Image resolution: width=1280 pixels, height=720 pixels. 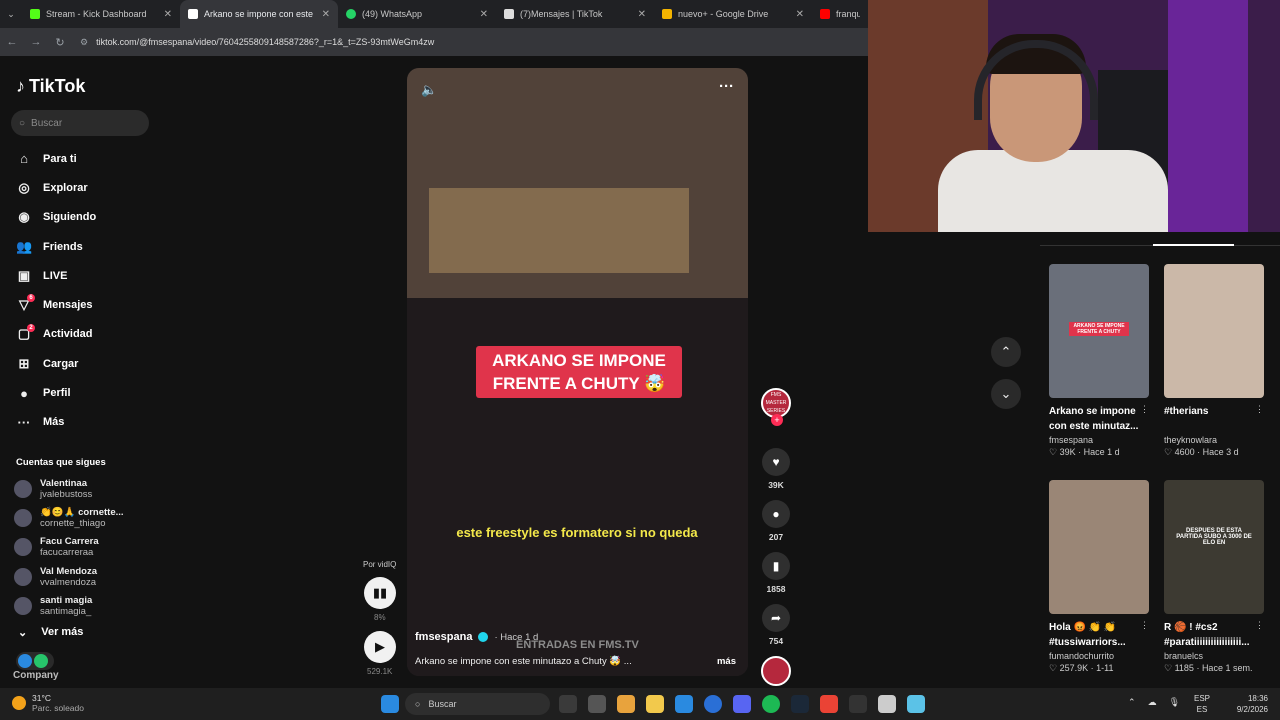 I want to click on discord-icon, so click(x=742, y=704).